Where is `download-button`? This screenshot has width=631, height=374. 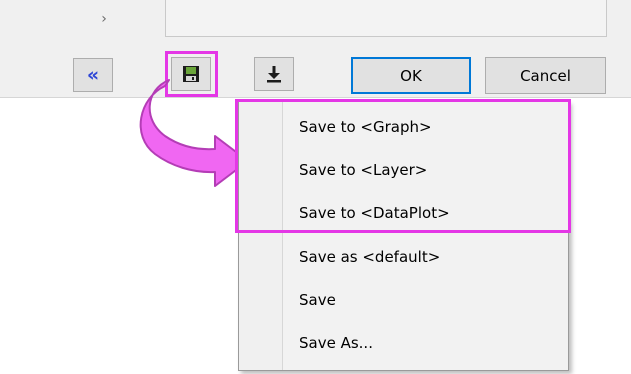
download-button is located at coordinates (274, 74).